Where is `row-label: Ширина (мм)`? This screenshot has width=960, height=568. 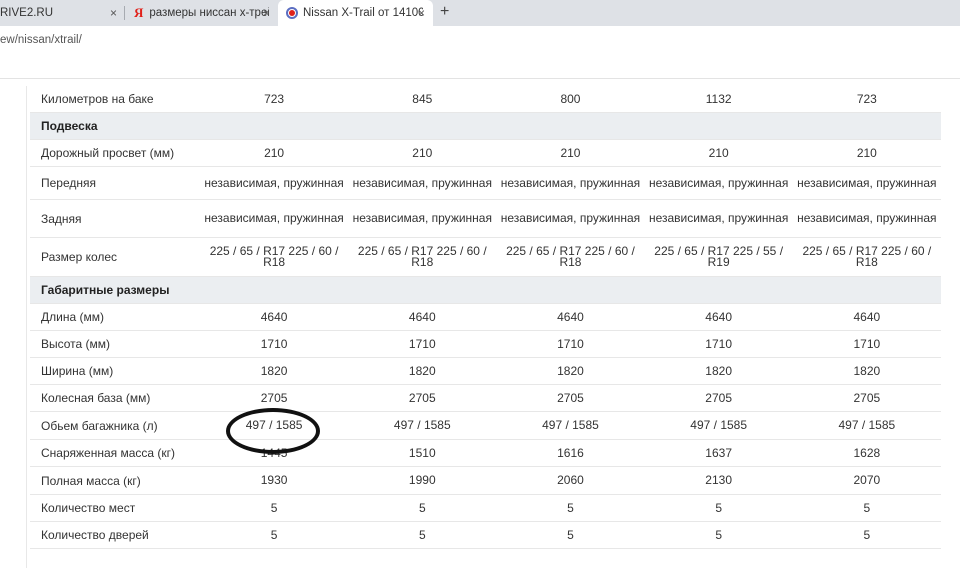 row-label: Ширина (мм) is located at coordinates (77, 371).